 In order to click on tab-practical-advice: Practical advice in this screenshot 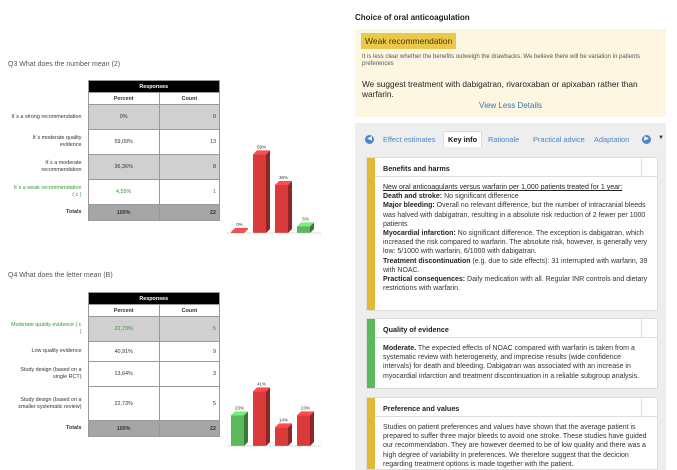, I will do `click(559, 139)`.